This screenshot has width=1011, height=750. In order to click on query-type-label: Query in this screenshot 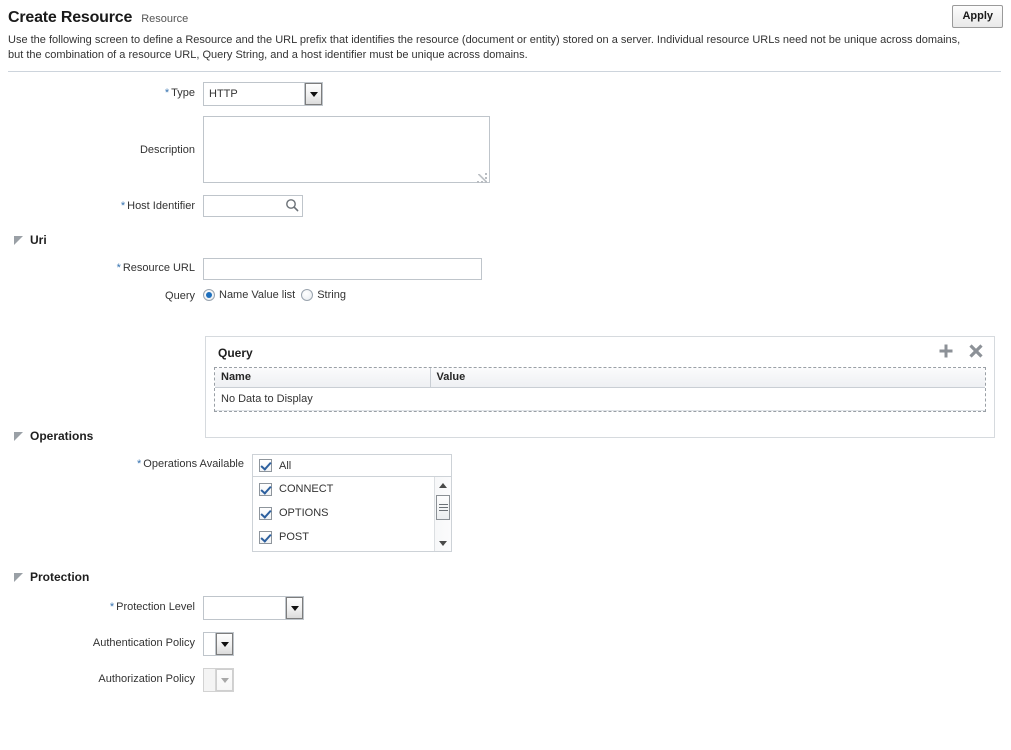, I will do `click(101, 295)`.